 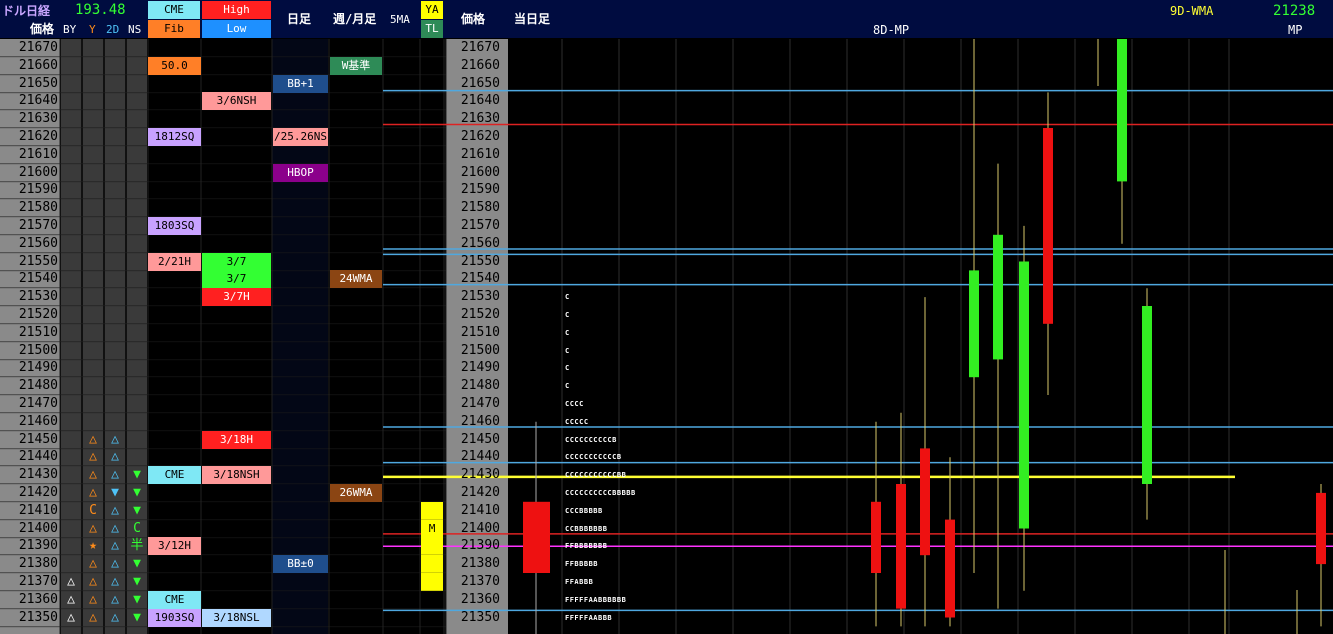 I want to click on price-cell-2: 21430, so click(x=480, y=474).